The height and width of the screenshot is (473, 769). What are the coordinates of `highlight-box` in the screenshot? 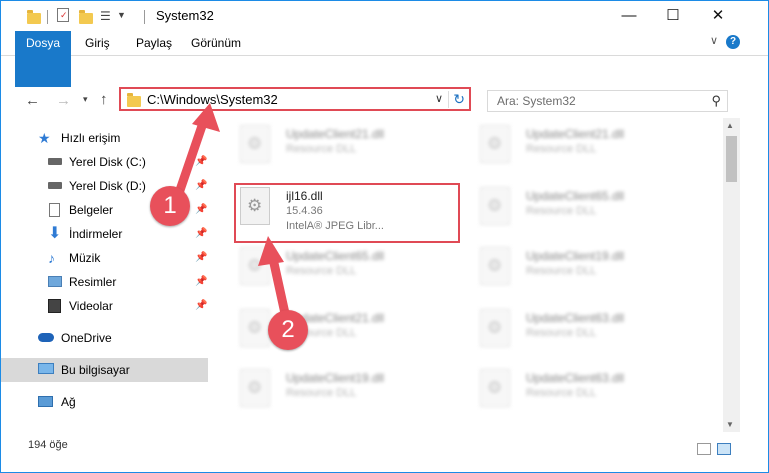 It's located at (347, 213).